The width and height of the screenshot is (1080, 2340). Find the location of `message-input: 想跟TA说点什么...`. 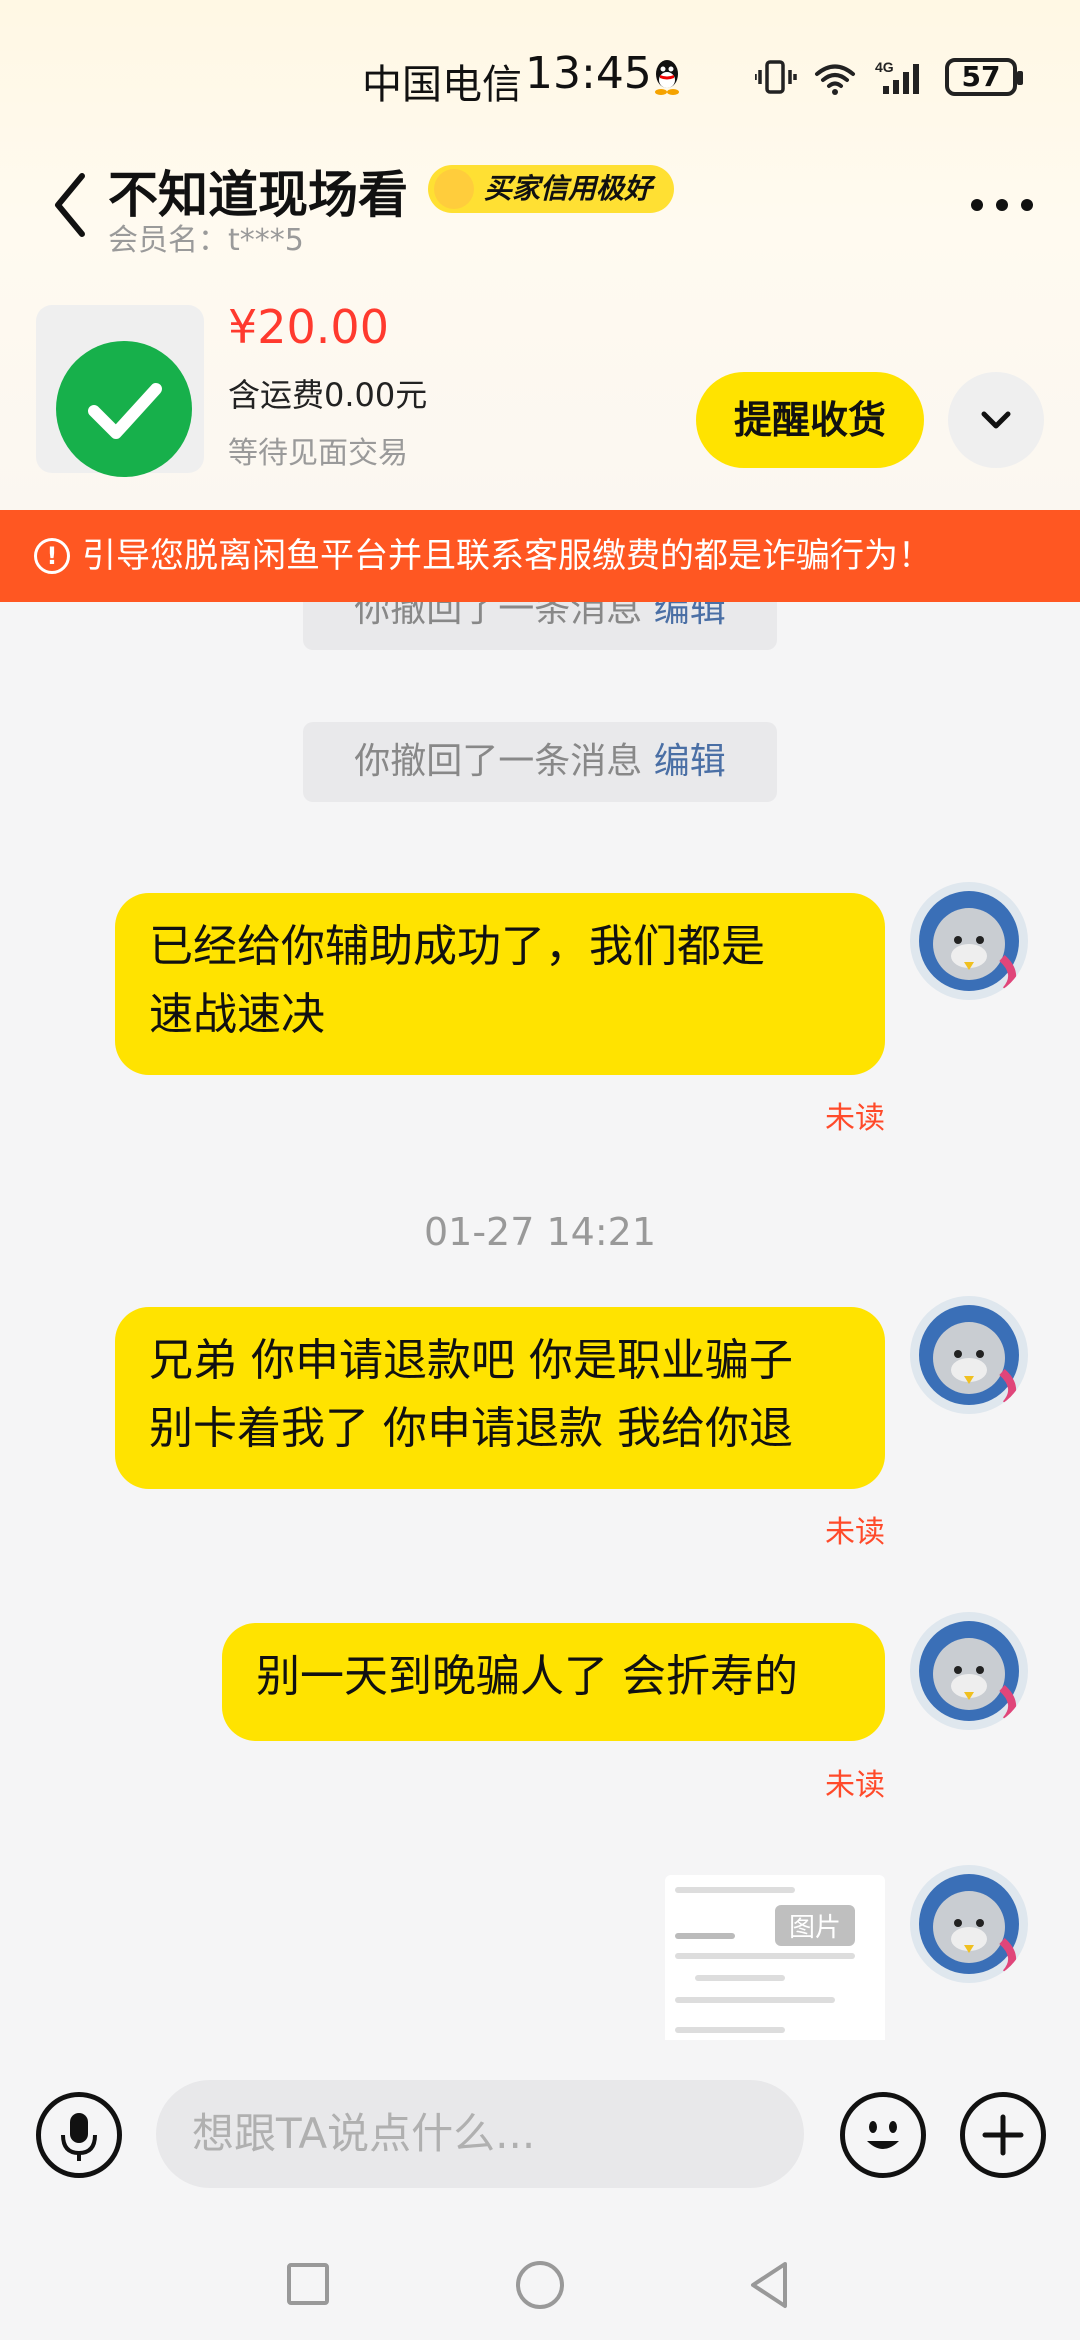

message-input: 想跟TA说点什么... is located at coordinates (480, 2134).